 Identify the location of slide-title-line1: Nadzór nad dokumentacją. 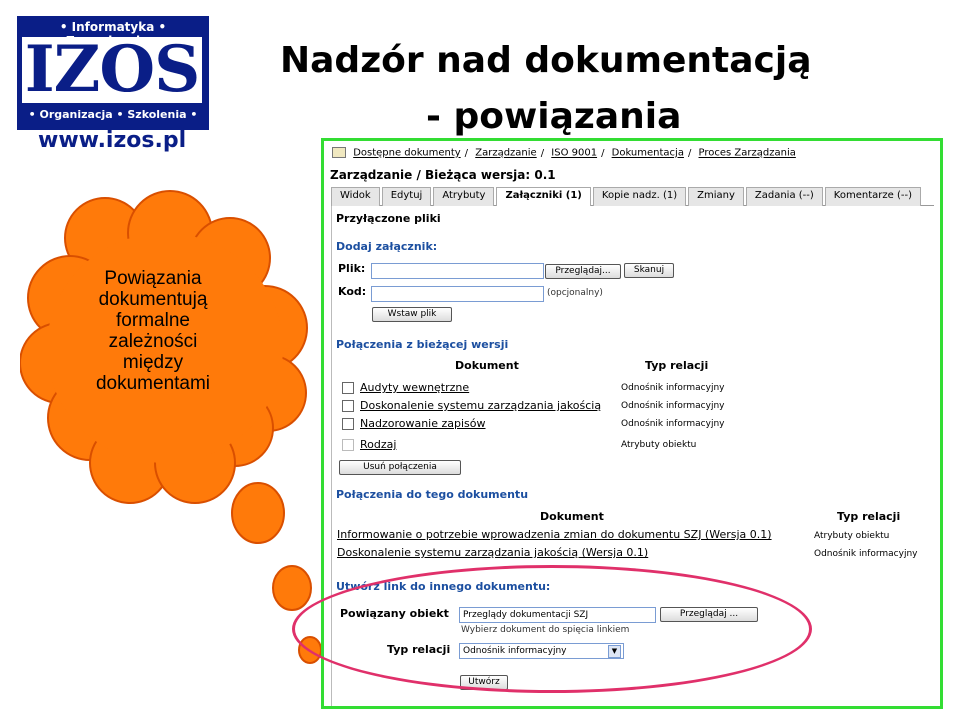
(546, 60).